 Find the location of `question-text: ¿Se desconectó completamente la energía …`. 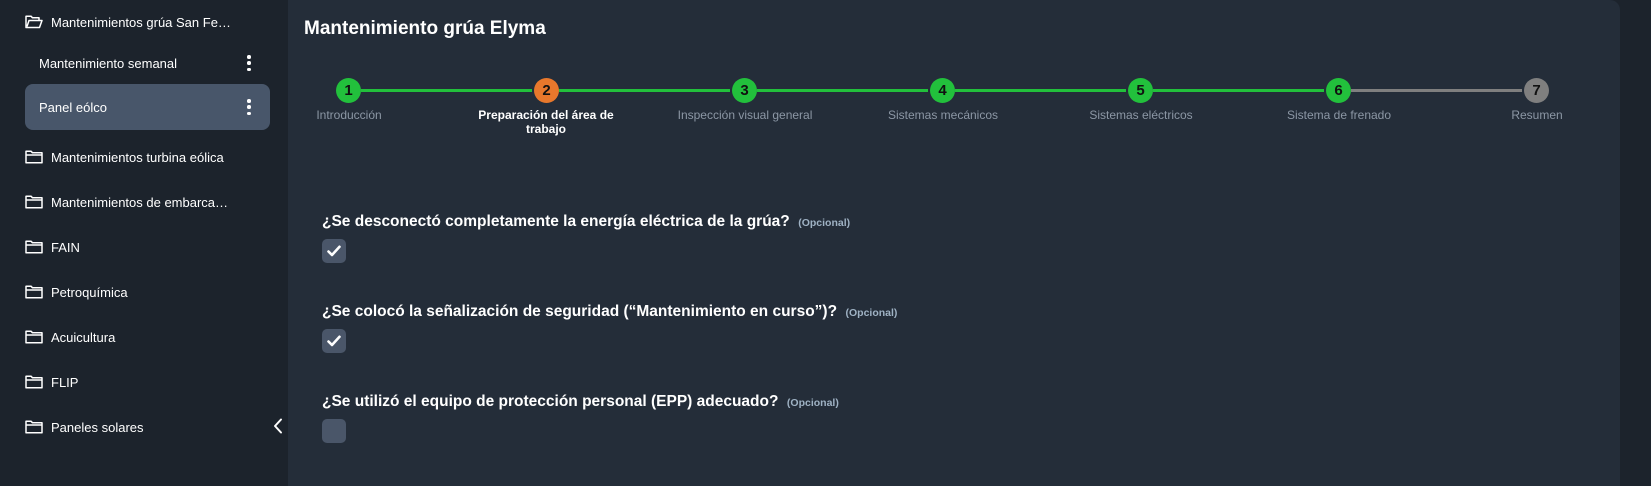

question-text: ¿Se desconectó completamente la energía … is located at coordinates (556, 221).